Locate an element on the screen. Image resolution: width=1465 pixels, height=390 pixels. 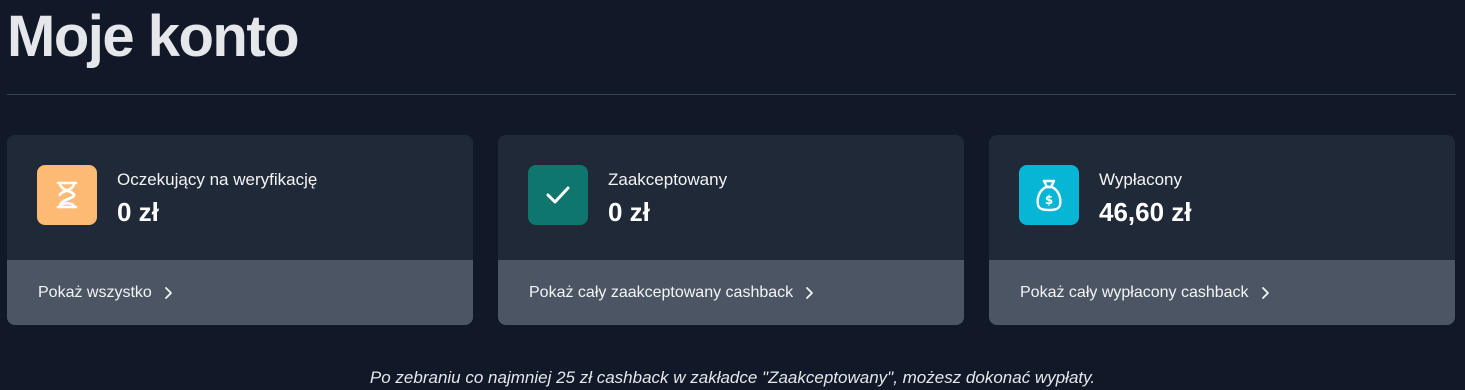
show-paid-out-cashback-link: Pokaż cały wypłacony cashback is located at coordinates (1222, 292).